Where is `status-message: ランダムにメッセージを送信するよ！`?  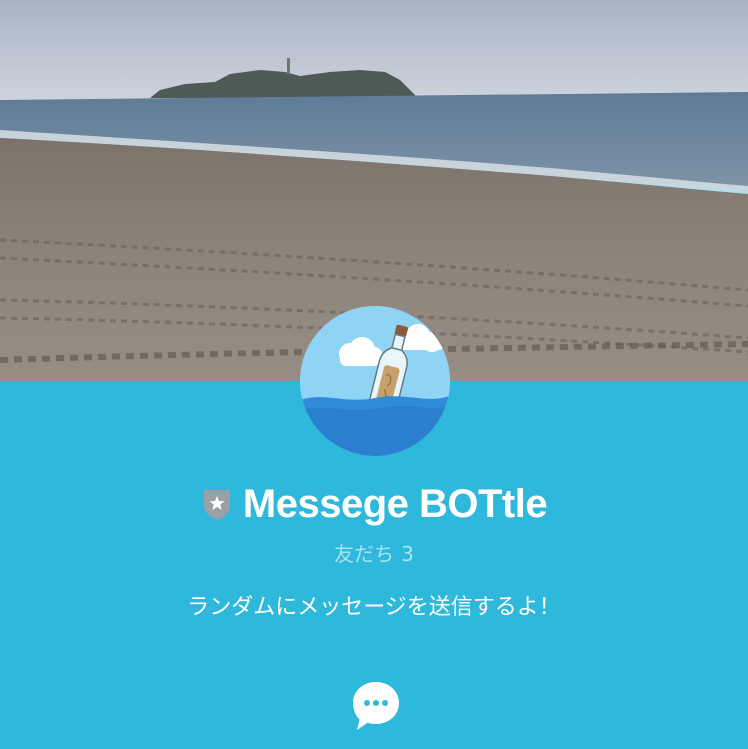 status-message: ランダムにメッセージを送信するよ！ is located at coordinates (374, 607).